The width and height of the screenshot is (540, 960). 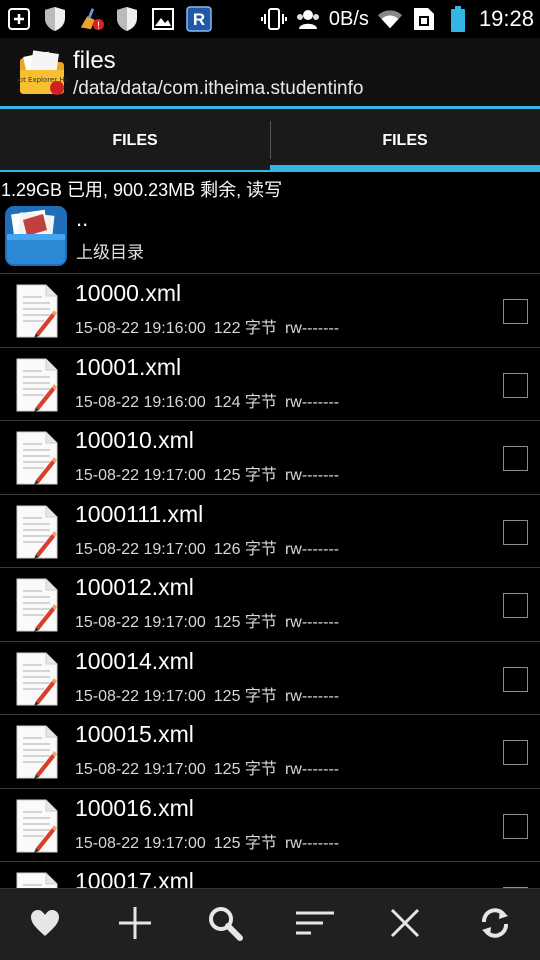 What do you see at coordinates (458, 19) in the screenshot?
I see `battery-icon` at bounding box center [458, 19].